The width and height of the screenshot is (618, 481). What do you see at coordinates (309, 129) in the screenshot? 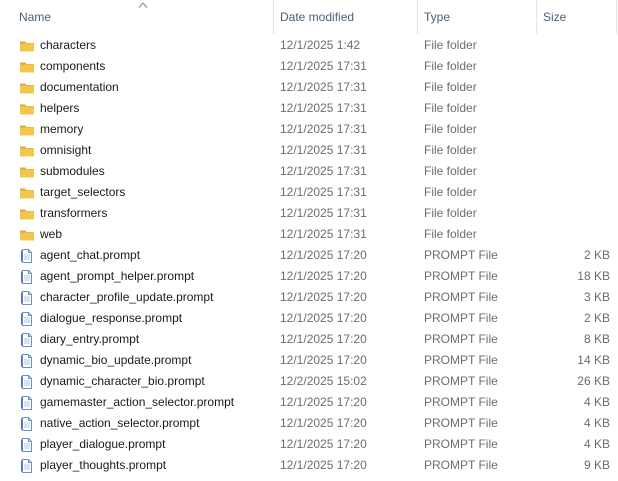
I see `folder-row: memory 12/1/2025 17:31 File folder` at bounding box center [309, 129].